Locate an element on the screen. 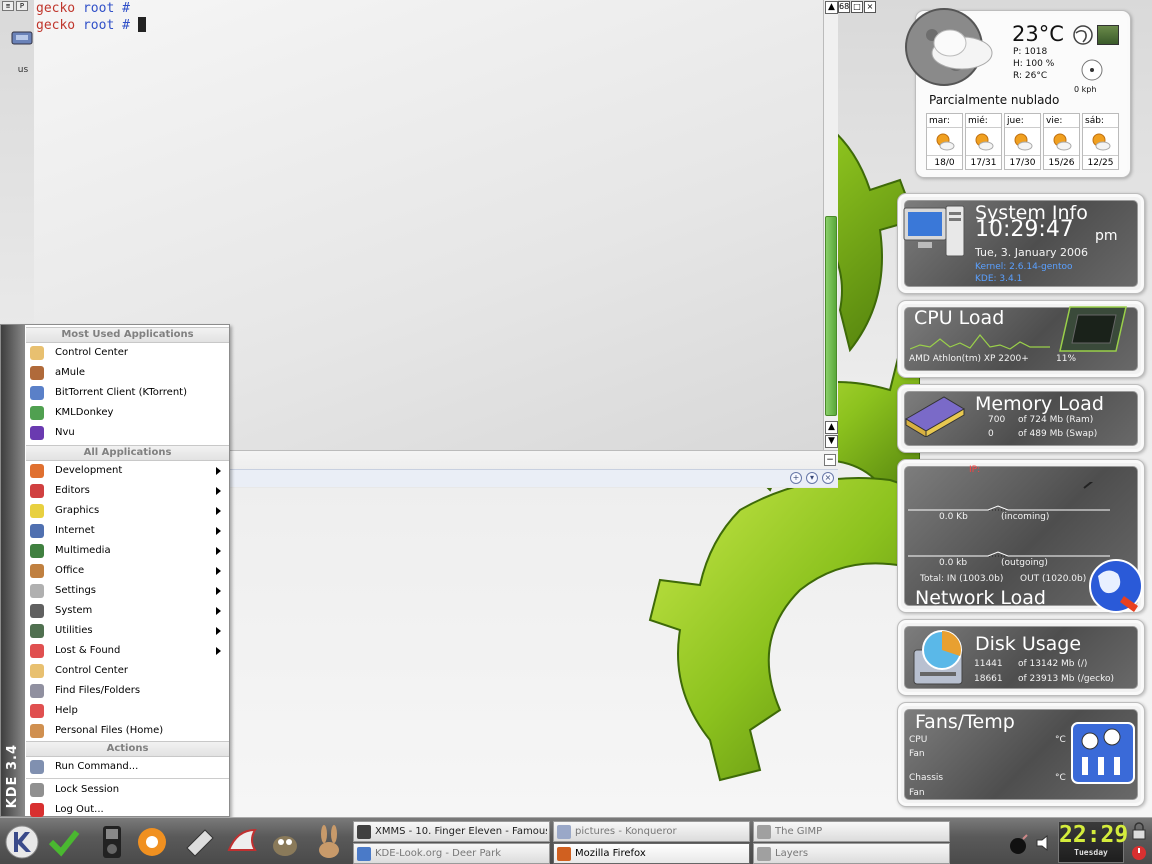 This screenshot has width=1152, height=864. scroll-thumb is located at coordinates (831, 316).